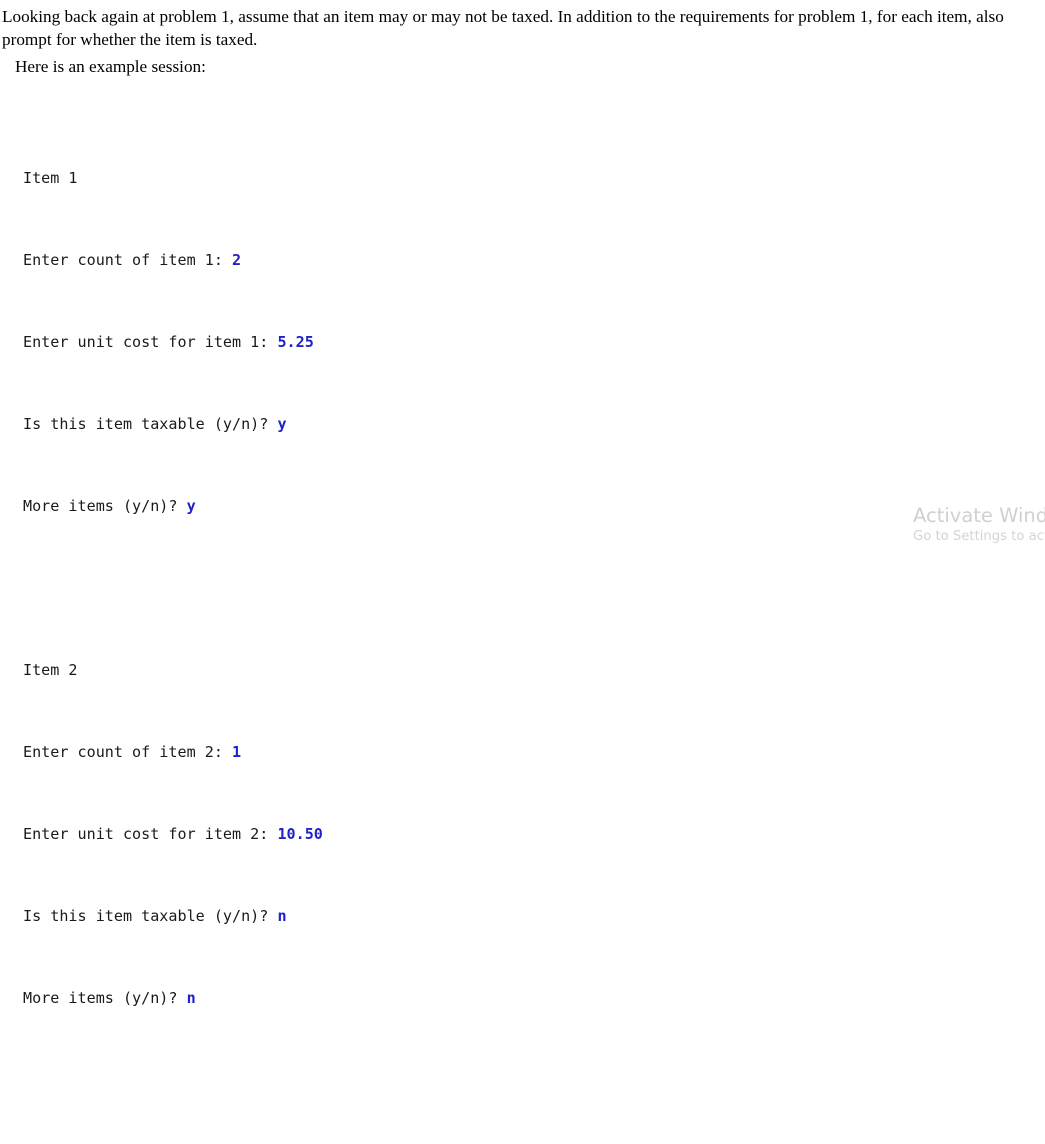 Image resolution: width=1045 pixels, height=1144 pixels. I want to click on session-line-input: 1, so click(237, 751).